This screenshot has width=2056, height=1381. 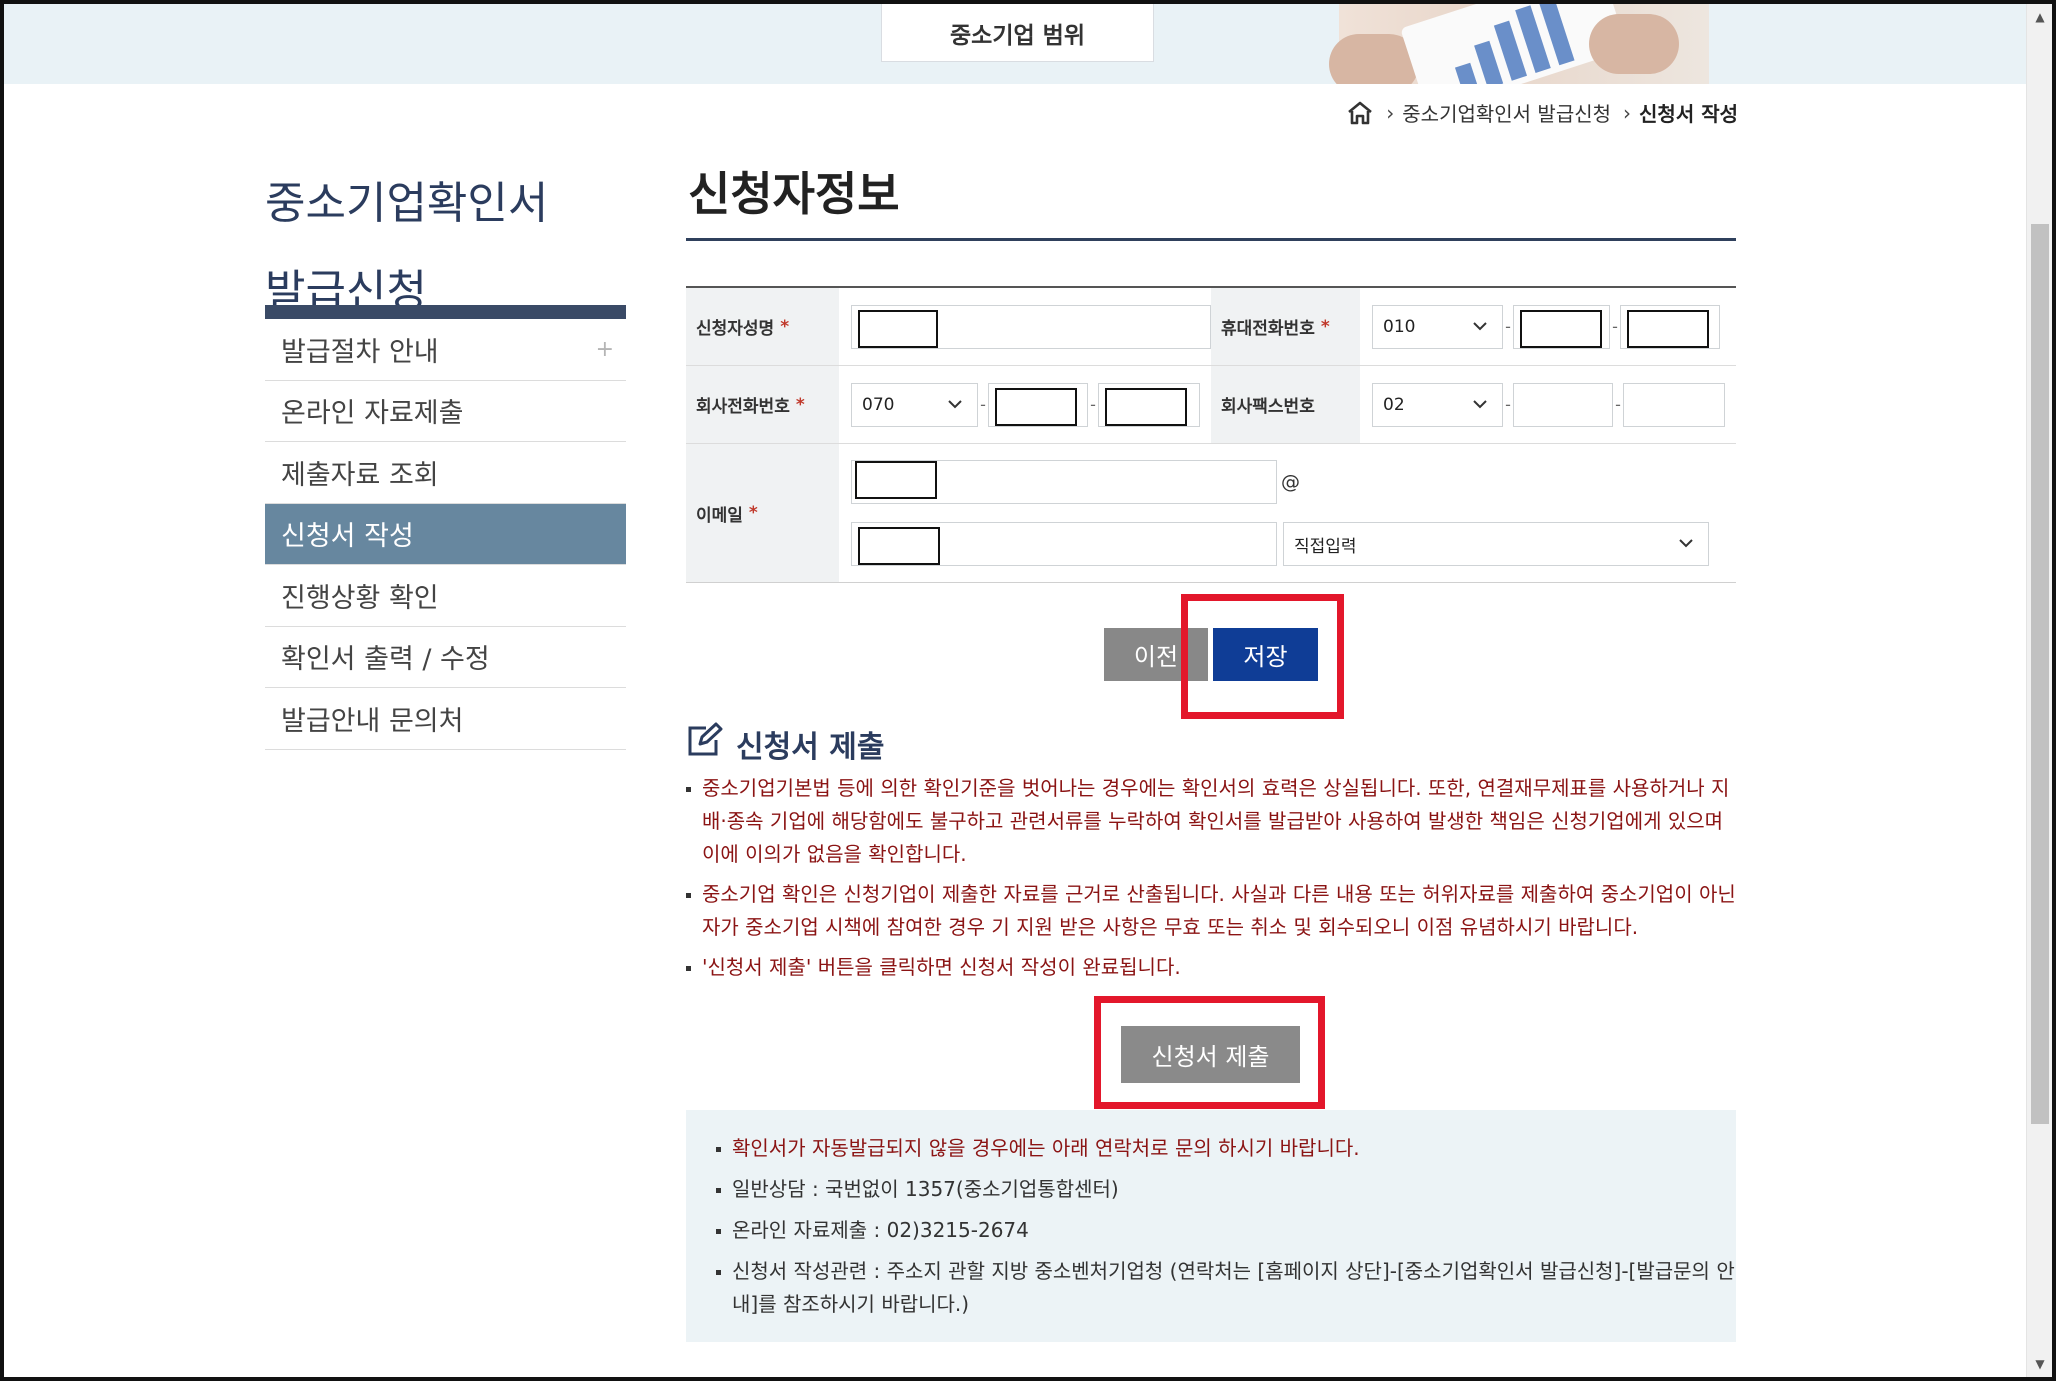 I want to click on sidebar-item-label: 발급절차 안내, so click(x=360, y=352).